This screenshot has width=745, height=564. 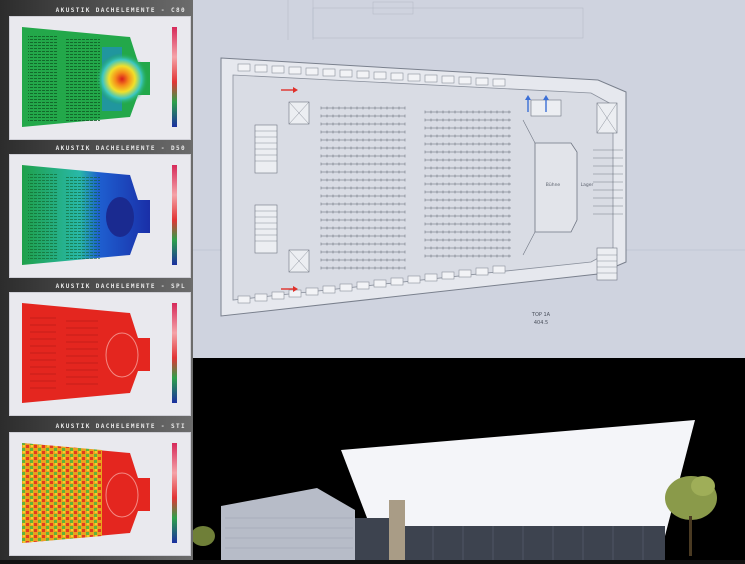 What do you see at coordinates (120, 286) in the screenshot?
I see `panel-title: AKUSTIK DACHELEMENTE - SPL` at bounding box center [120, 286].